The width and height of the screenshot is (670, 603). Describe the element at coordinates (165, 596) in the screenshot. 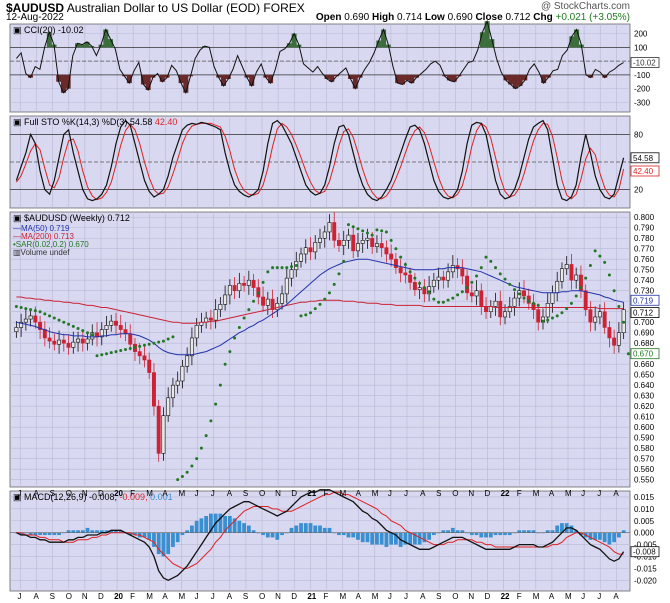

I see `x-month-label-lower: A` at that location.